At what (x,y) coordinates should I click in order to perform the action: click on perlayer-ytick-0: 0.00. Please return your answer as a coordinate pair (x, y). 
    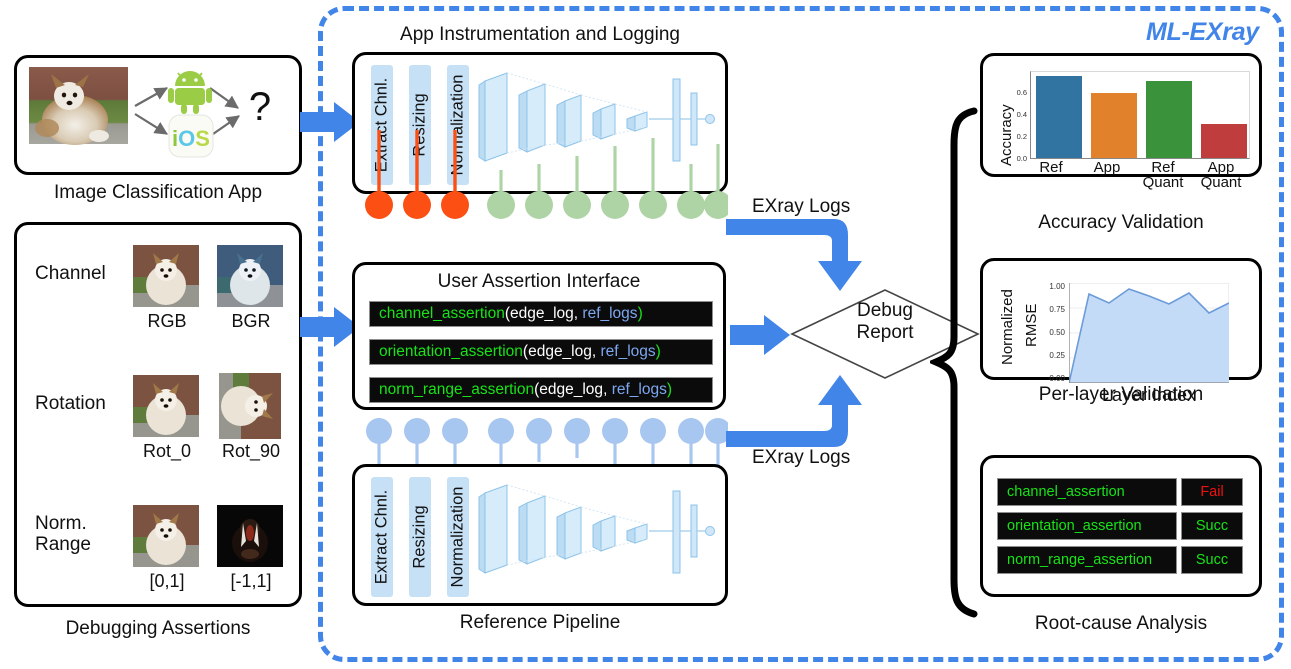
    Looking at the image, I should click on (1057, 378).